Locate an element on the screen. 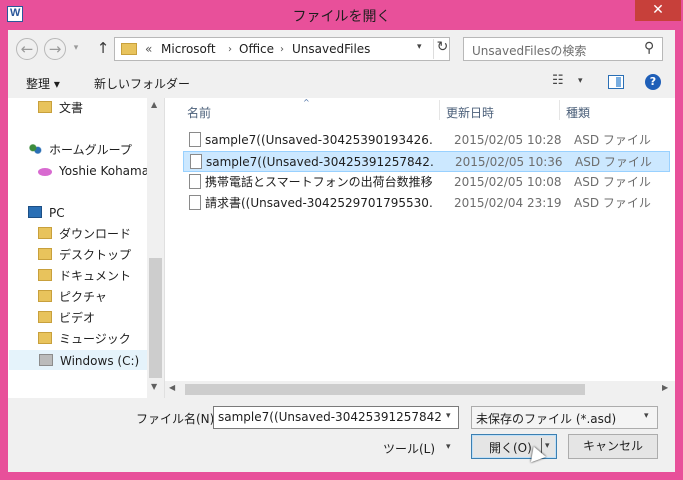 This screenshot has width=683, height=480. refresh-icon: ↻ is located at coordinates (442, 49).